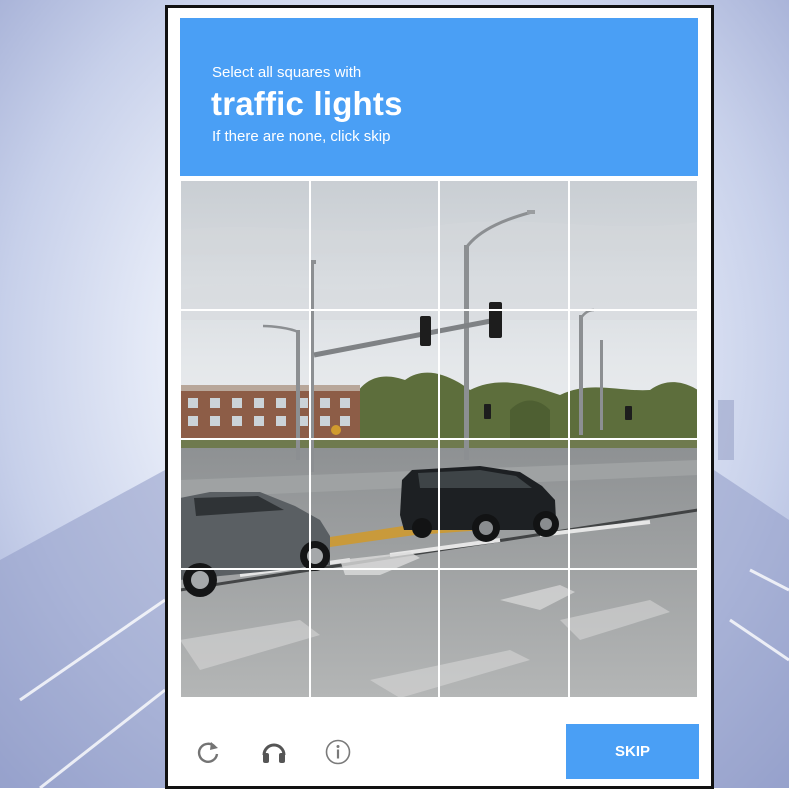 The image size is (789, 789). I want to click on headphones-icon, so click(274, 753).